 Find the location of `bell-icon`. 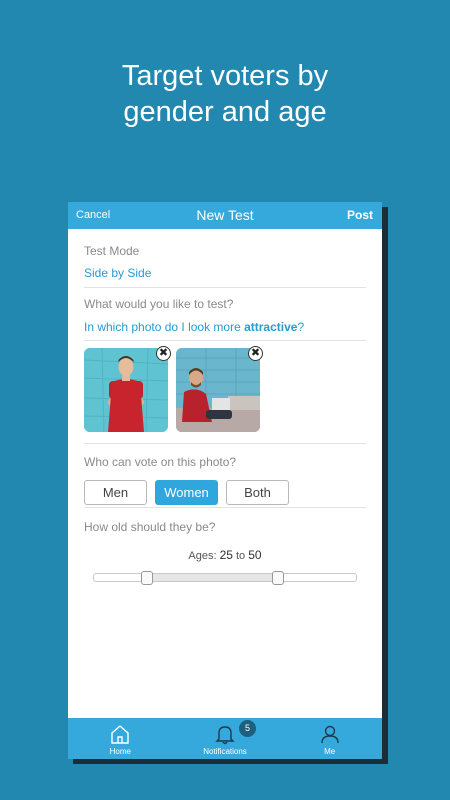

bell-icon is located at coordinates (225, 735).